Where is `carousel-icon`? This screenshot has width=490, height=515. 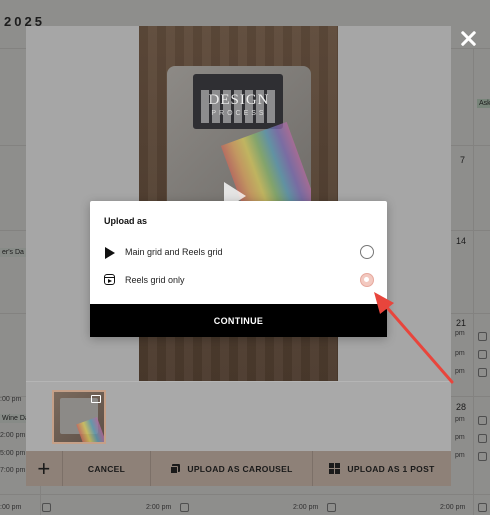 carousel-icon is located at coordinates (175, 468).